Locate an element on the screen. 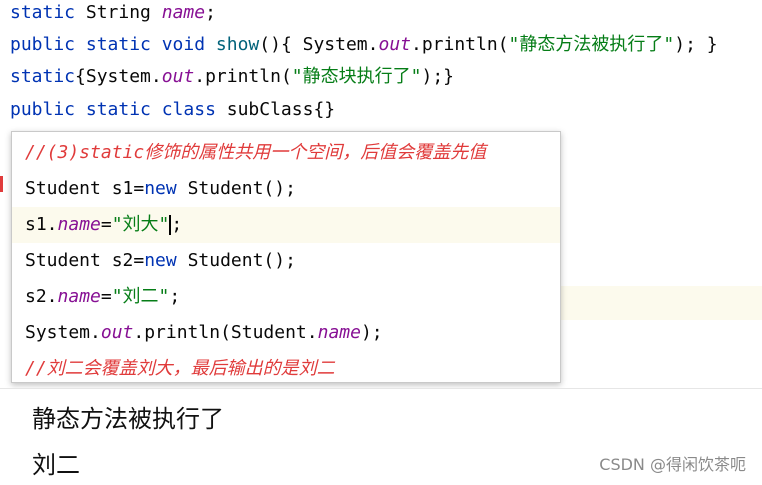 The height and width of the screenshot is (485, 762). popup-line-3: Student s2=new Student(); is located at coordinates (286, 261).